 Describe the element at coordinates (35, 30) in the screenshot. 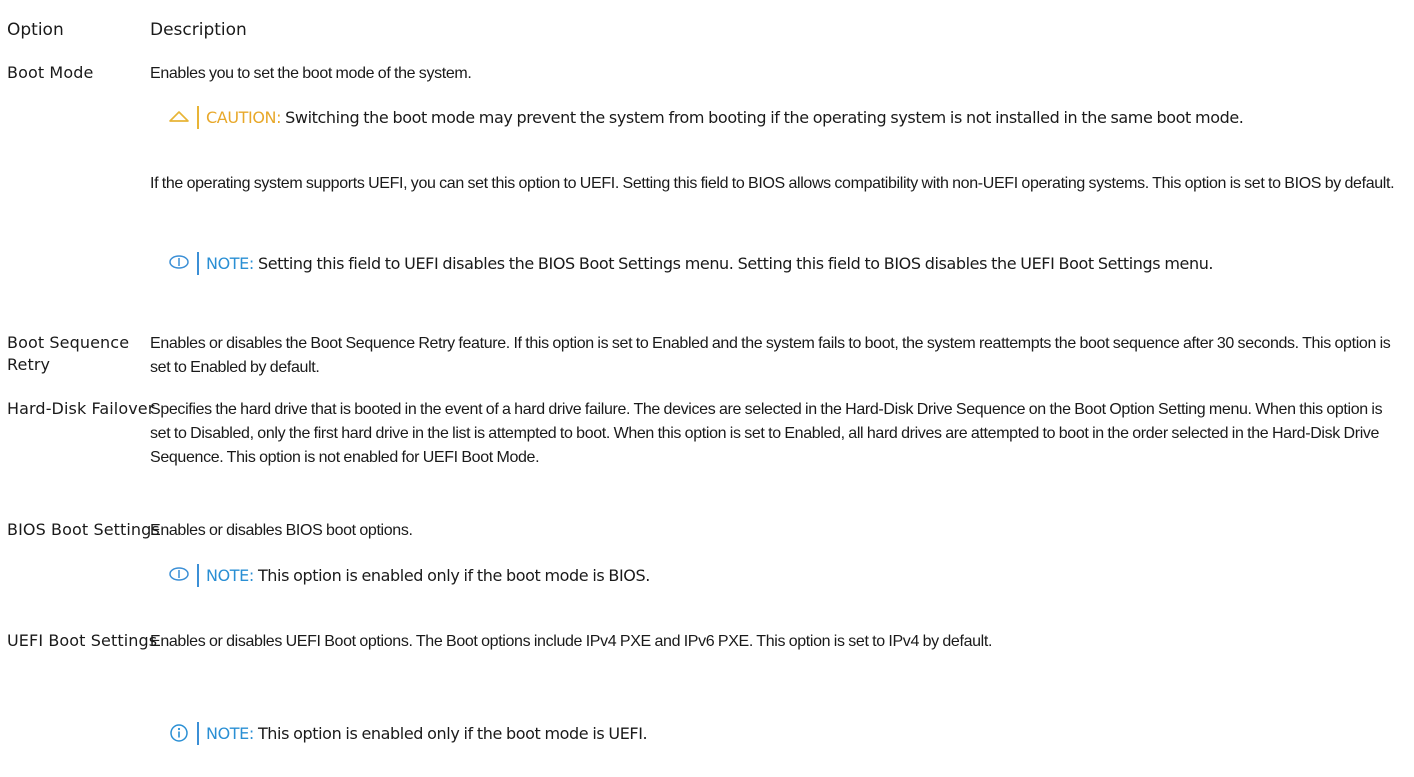

I see `option-column-header: Option` at that location.